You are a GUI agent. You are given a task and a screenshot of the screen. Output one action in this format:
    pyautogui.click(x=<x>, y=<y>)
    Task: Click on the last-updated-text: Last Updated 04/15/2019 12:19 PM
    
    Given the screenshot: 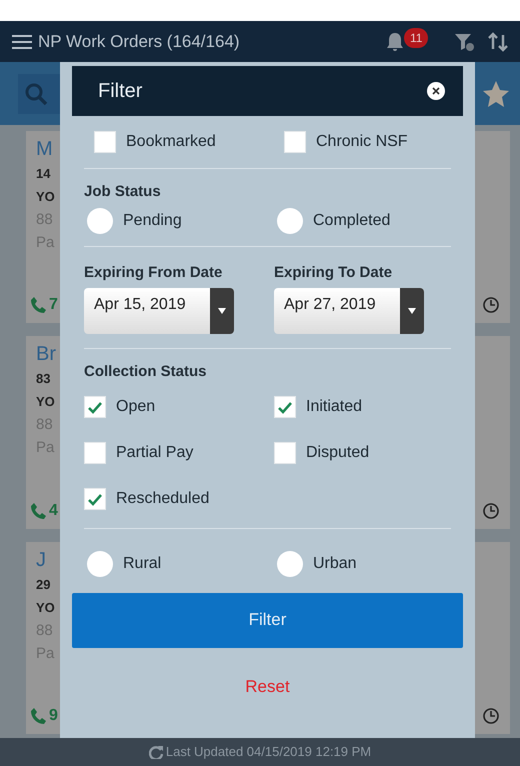 What is the action you would take?
    pyautogui.click(x=269, y=752)
    